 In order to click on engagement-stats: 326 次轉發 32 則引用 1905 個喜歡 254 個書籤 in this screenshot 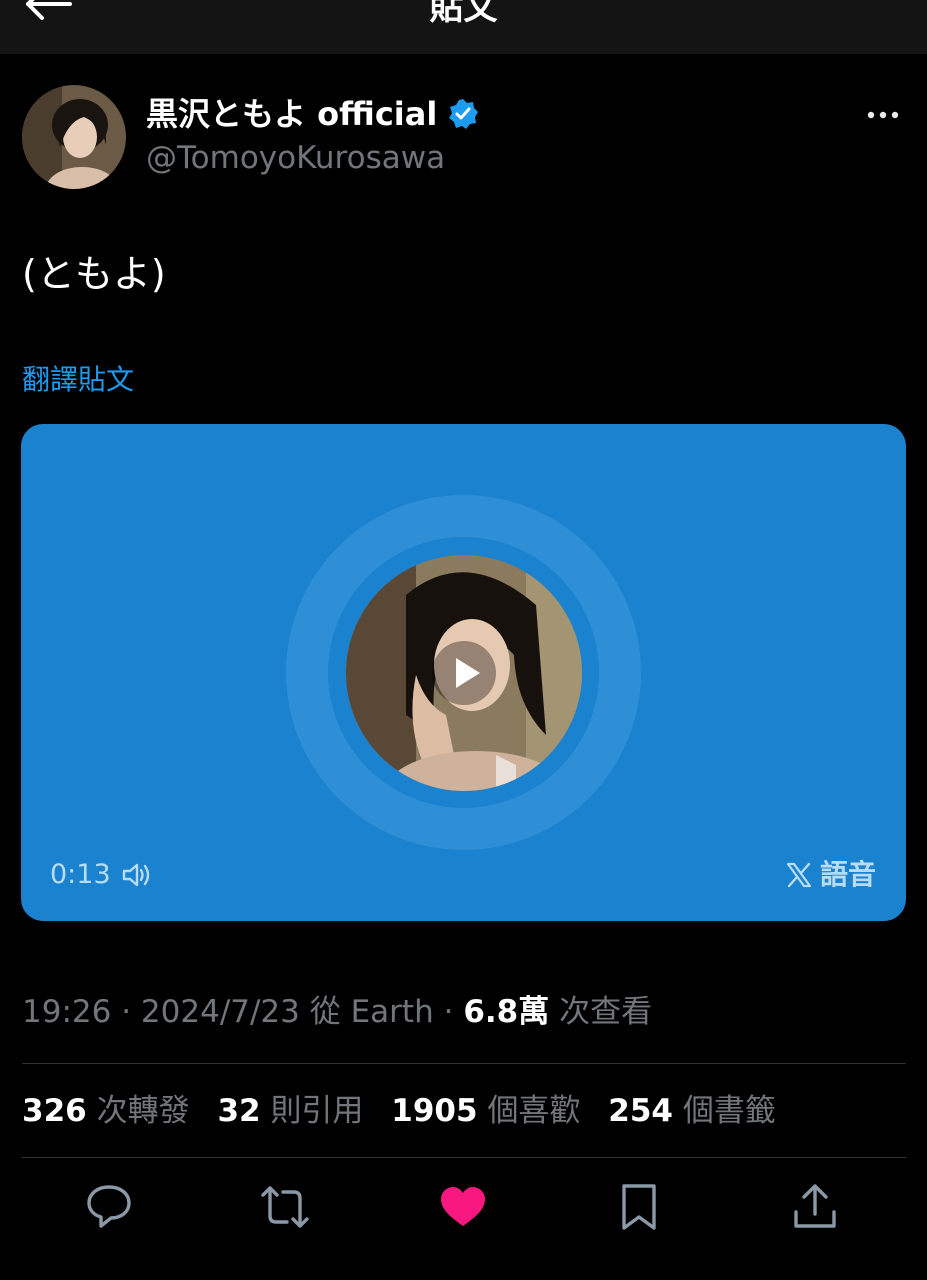, I will do `click(408, 1111)`.